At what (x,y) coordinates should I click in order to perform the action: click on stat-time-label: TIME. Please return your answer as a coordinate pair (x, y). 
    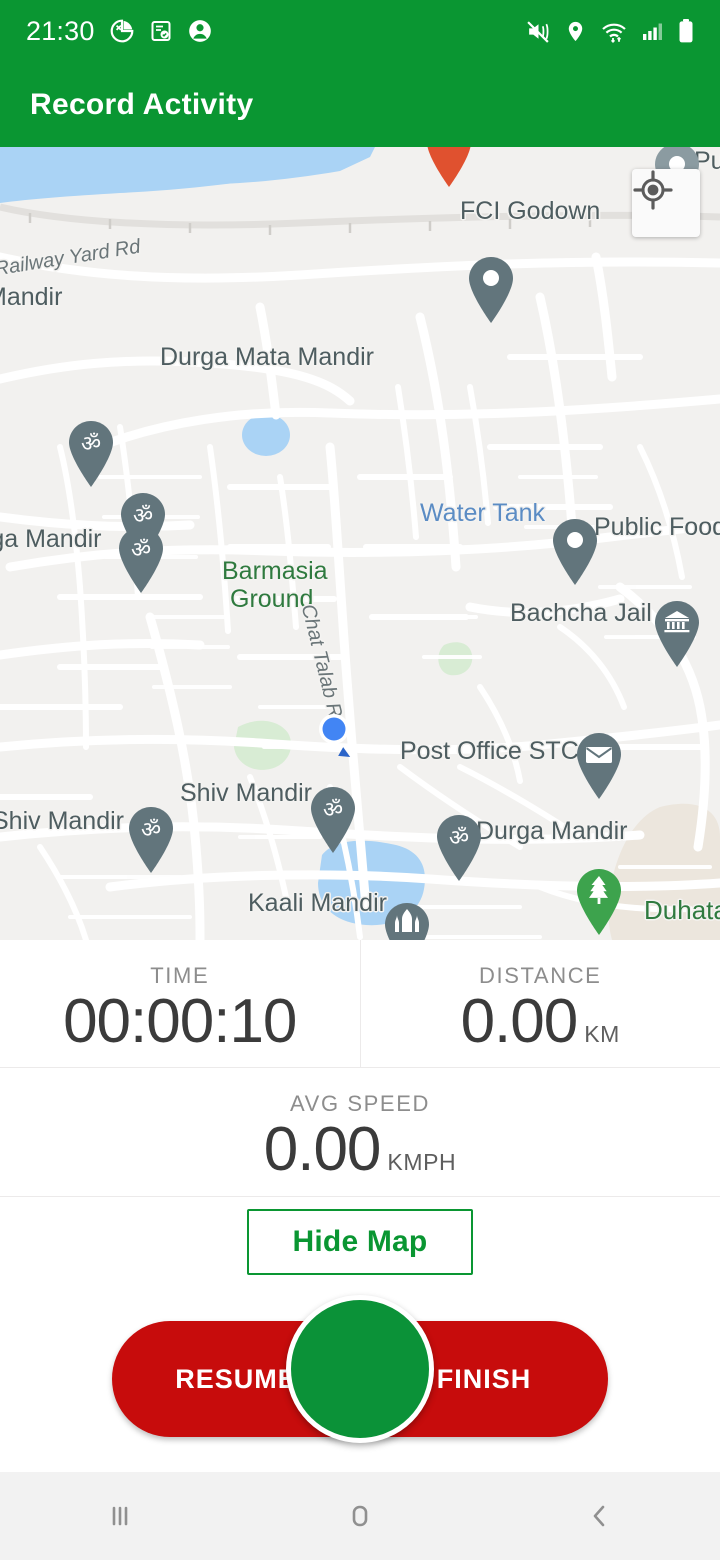
    Looking at the image, I should click on (180, 975).